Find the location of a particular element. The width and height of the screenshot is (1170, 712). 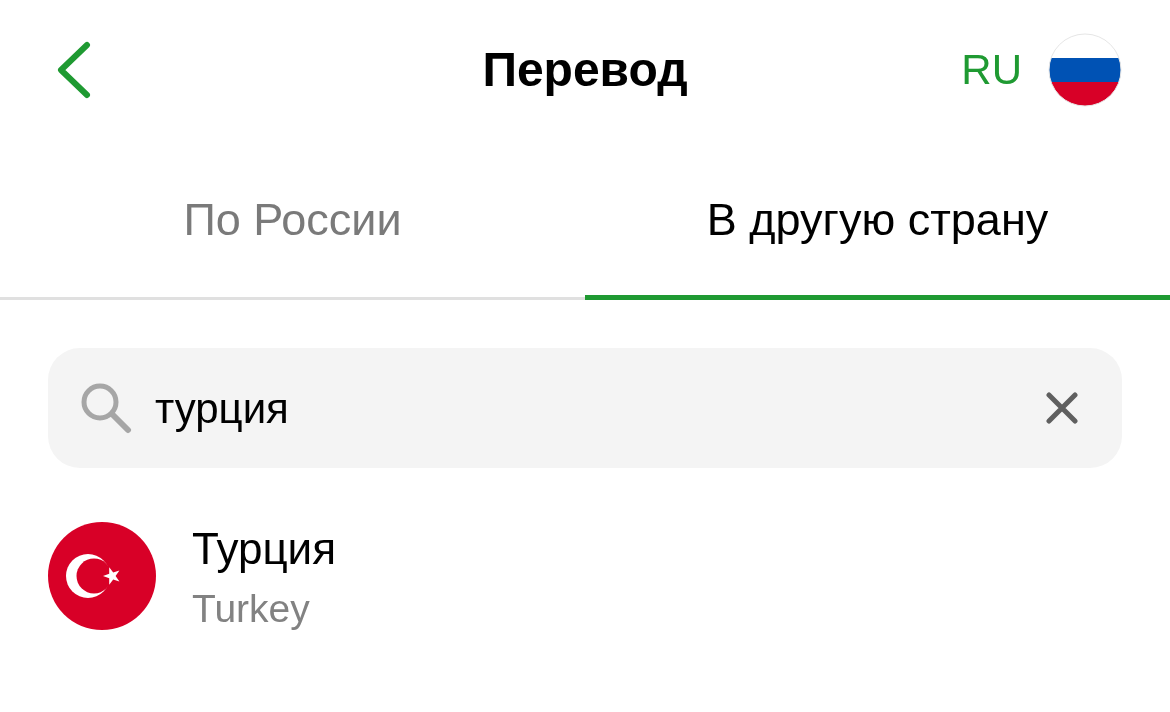

search-icon is located at coordinates (106, 408).